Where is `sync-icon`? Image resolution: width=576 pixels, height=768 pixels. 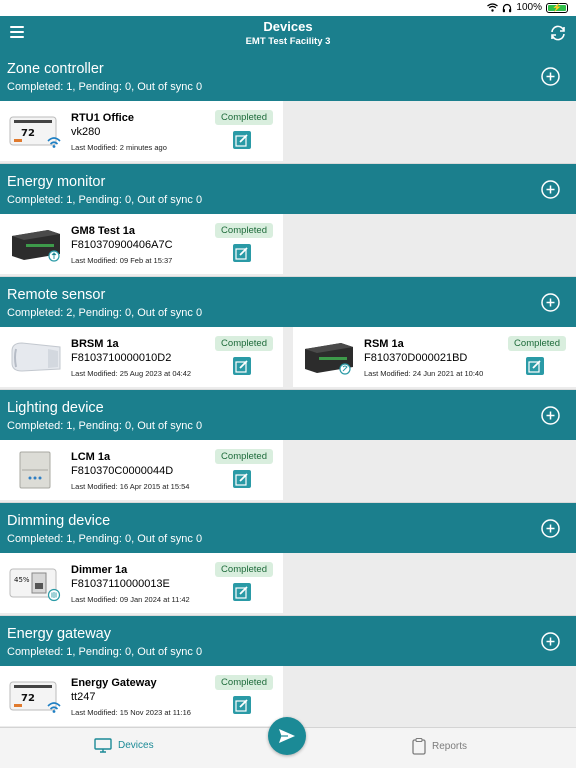 sync-icon is located at coordinates (558, 33).